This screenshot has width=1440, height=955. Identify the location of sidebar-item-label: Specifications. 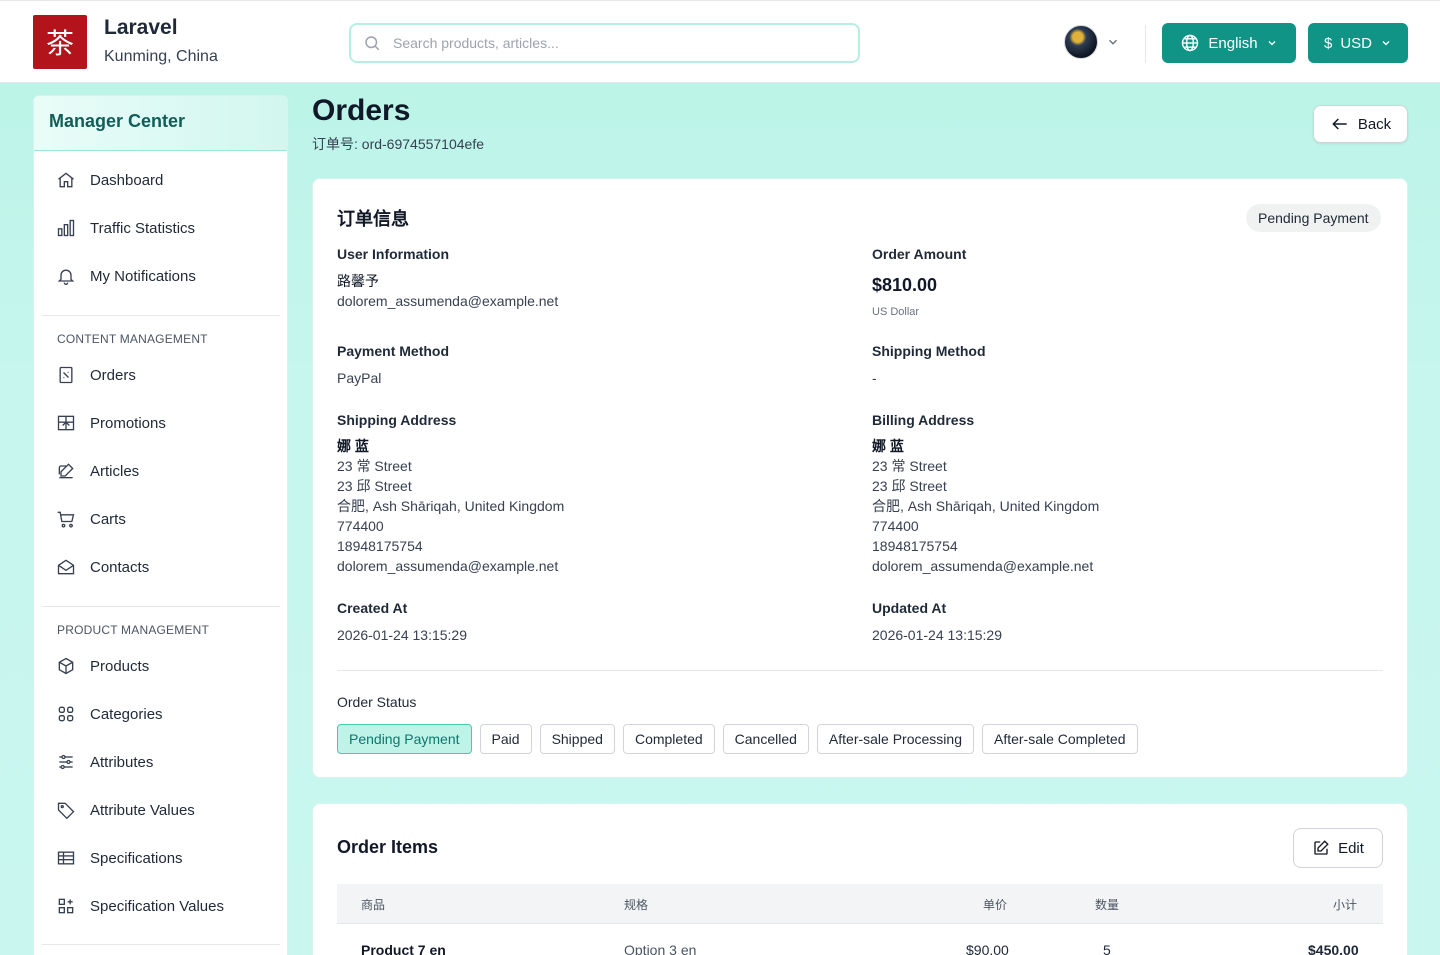
(136, 858).